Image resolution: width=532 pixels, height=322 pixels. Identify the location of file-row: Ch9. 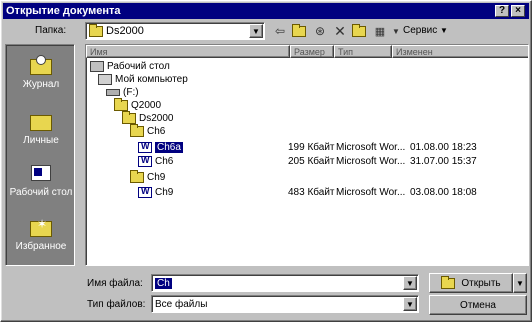
(155, 192).